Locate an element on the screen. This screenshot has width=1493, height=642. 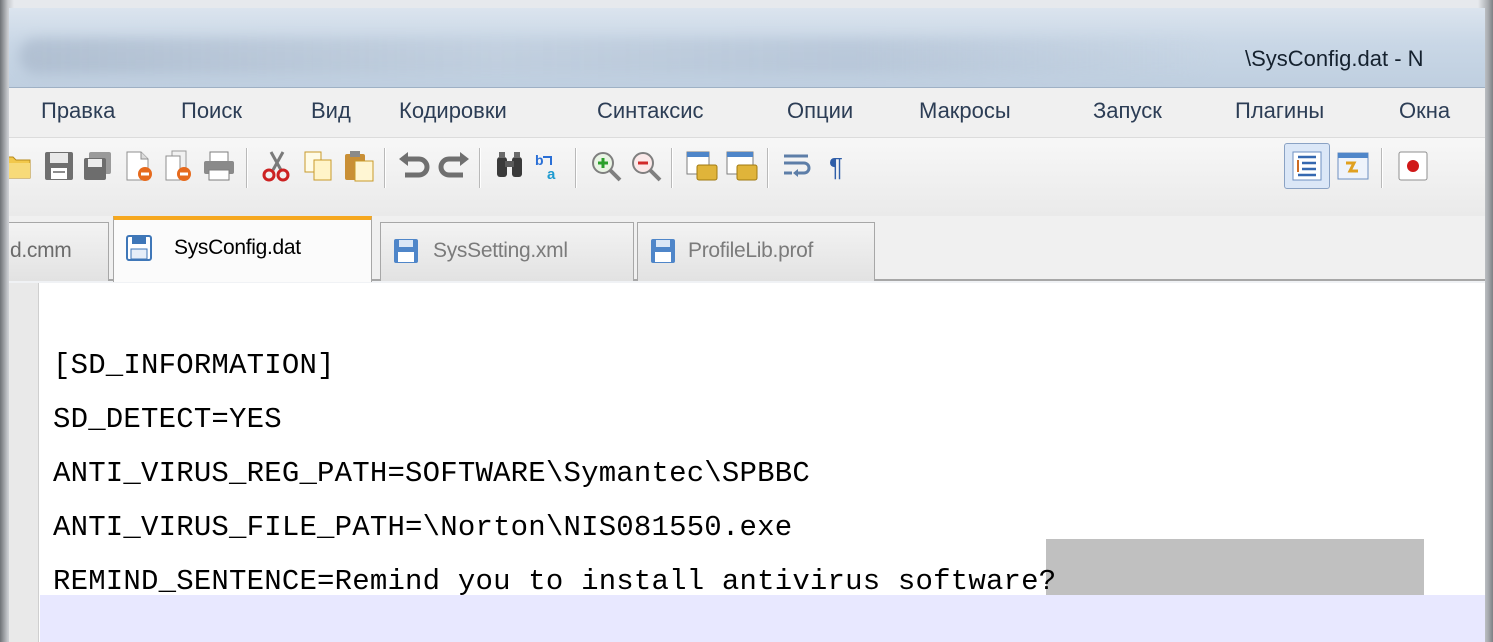
sync-horizontal-icon is located at coordinates (742, 166).